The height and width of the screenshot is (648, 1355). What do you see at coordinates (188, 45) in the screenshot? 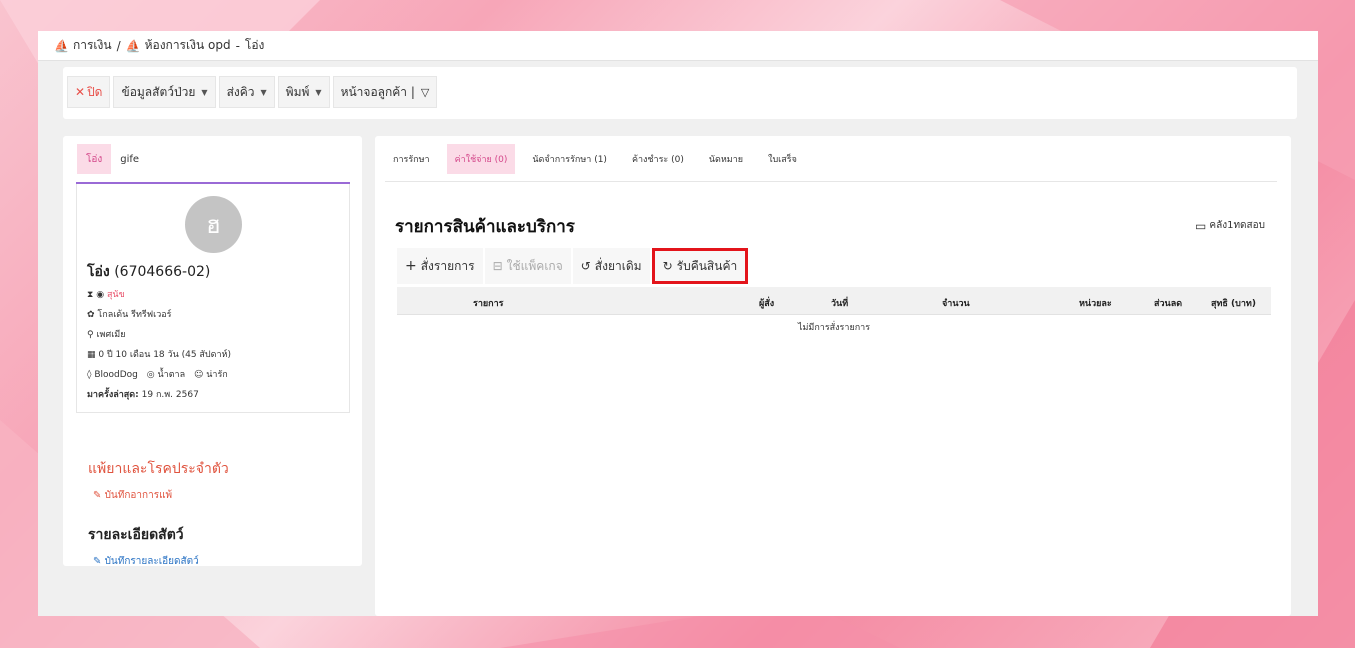
I see `breadcrumb-item-opd: ห้องการเงิน opd` at bounding box center [188, 45].